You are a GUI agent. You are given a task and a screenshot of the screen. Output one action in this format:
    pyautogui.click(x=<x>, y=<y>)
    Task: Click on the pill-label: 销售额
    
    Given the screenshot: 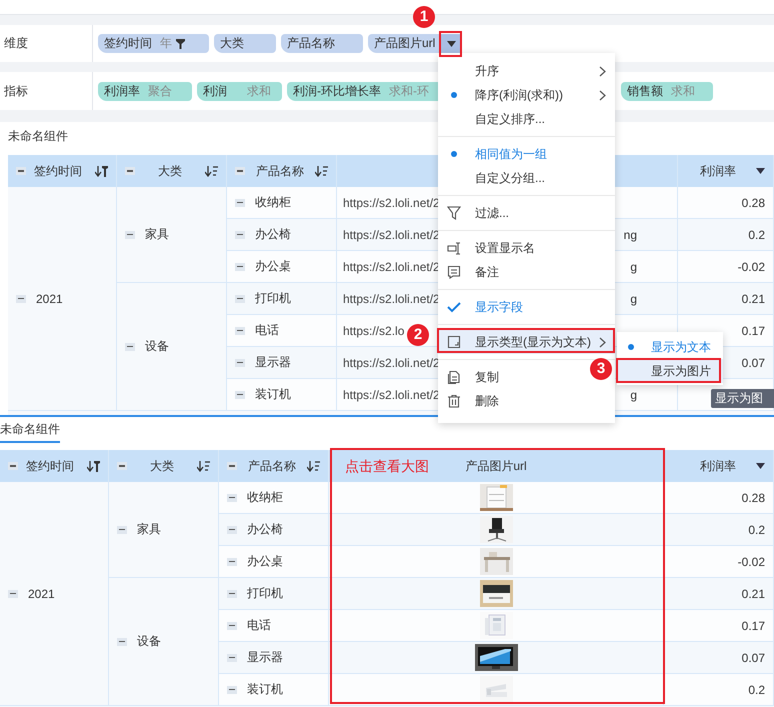 What is the action you would take?
    pyautogui.click(x=645, y=91)
    